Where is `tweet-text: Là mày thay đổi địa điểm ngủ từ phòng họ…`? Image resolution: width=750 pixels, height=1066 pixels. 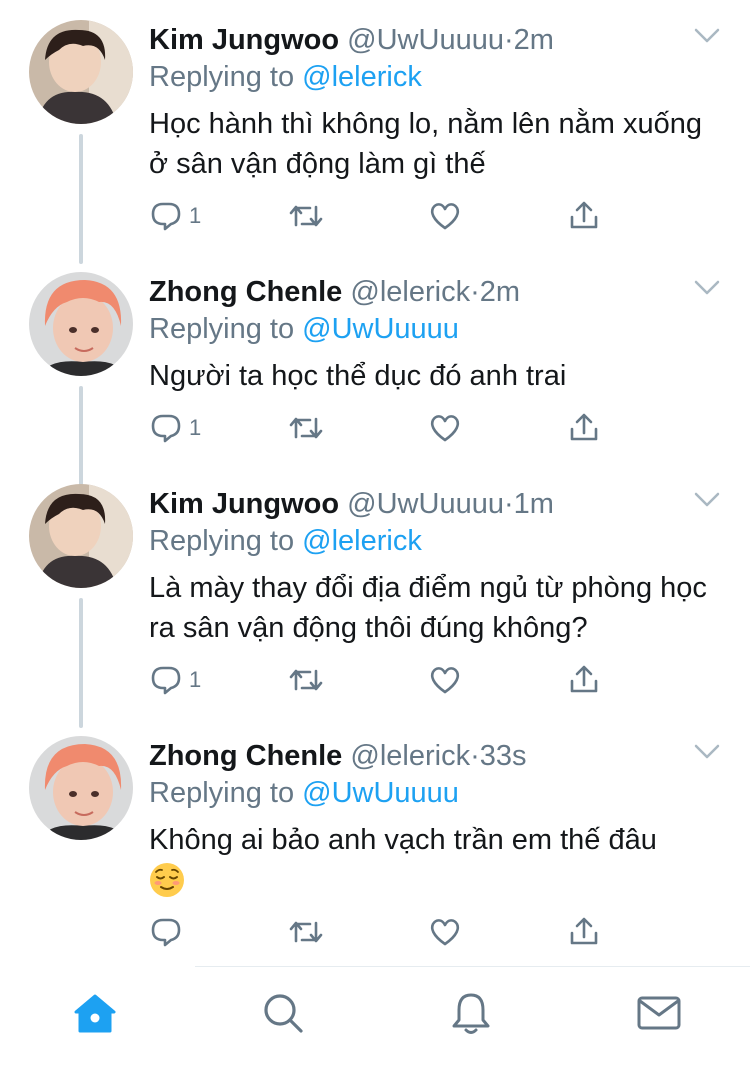 tweet-text: Là mày thay đổi địa điểm ngủ từ phòng họ… is located at coordinates (428, 608).